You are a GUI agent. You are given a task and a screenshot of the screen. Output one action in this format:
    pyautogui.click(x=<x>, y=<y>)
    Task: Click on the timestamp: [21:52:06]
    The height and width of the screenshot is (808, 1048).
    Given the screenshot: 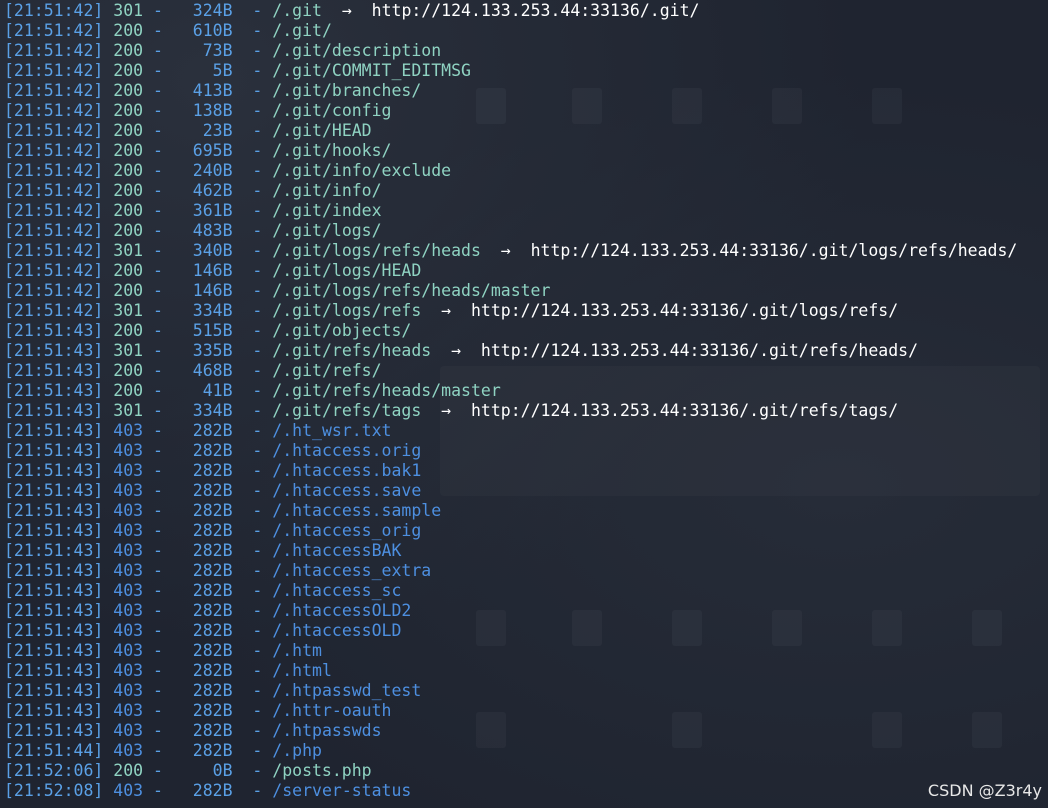 What is the action you would take?
    pyautogui.click(x=54, y=770)
    